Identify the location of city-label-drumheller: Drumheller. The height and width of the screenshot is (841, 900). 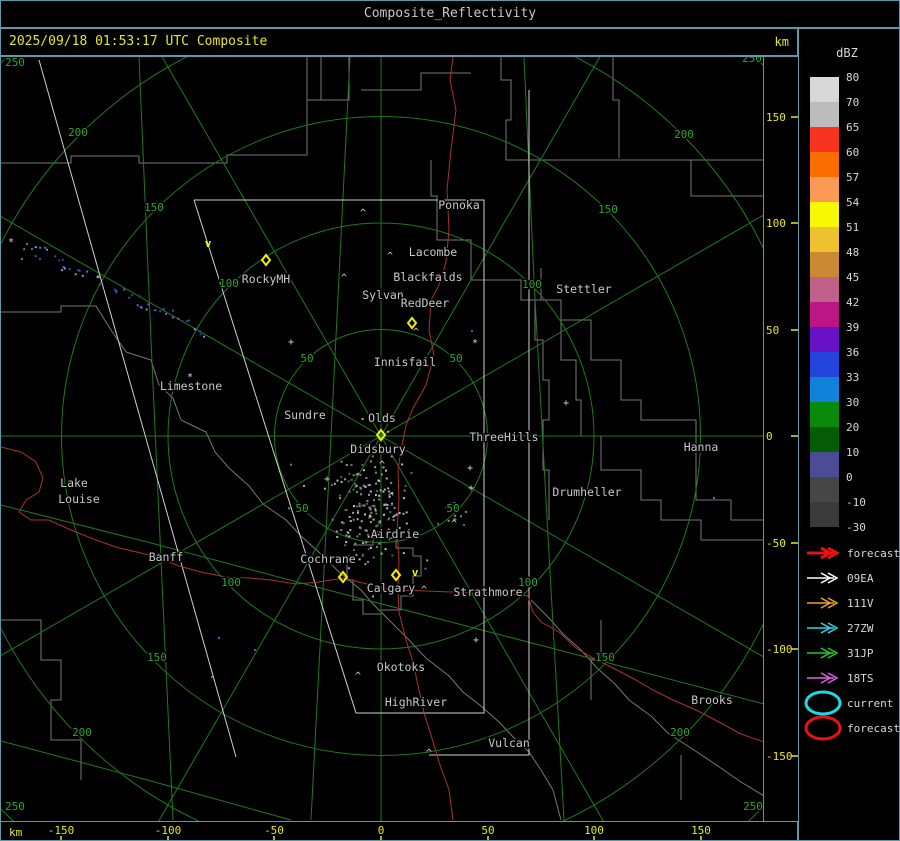
(586, 492).